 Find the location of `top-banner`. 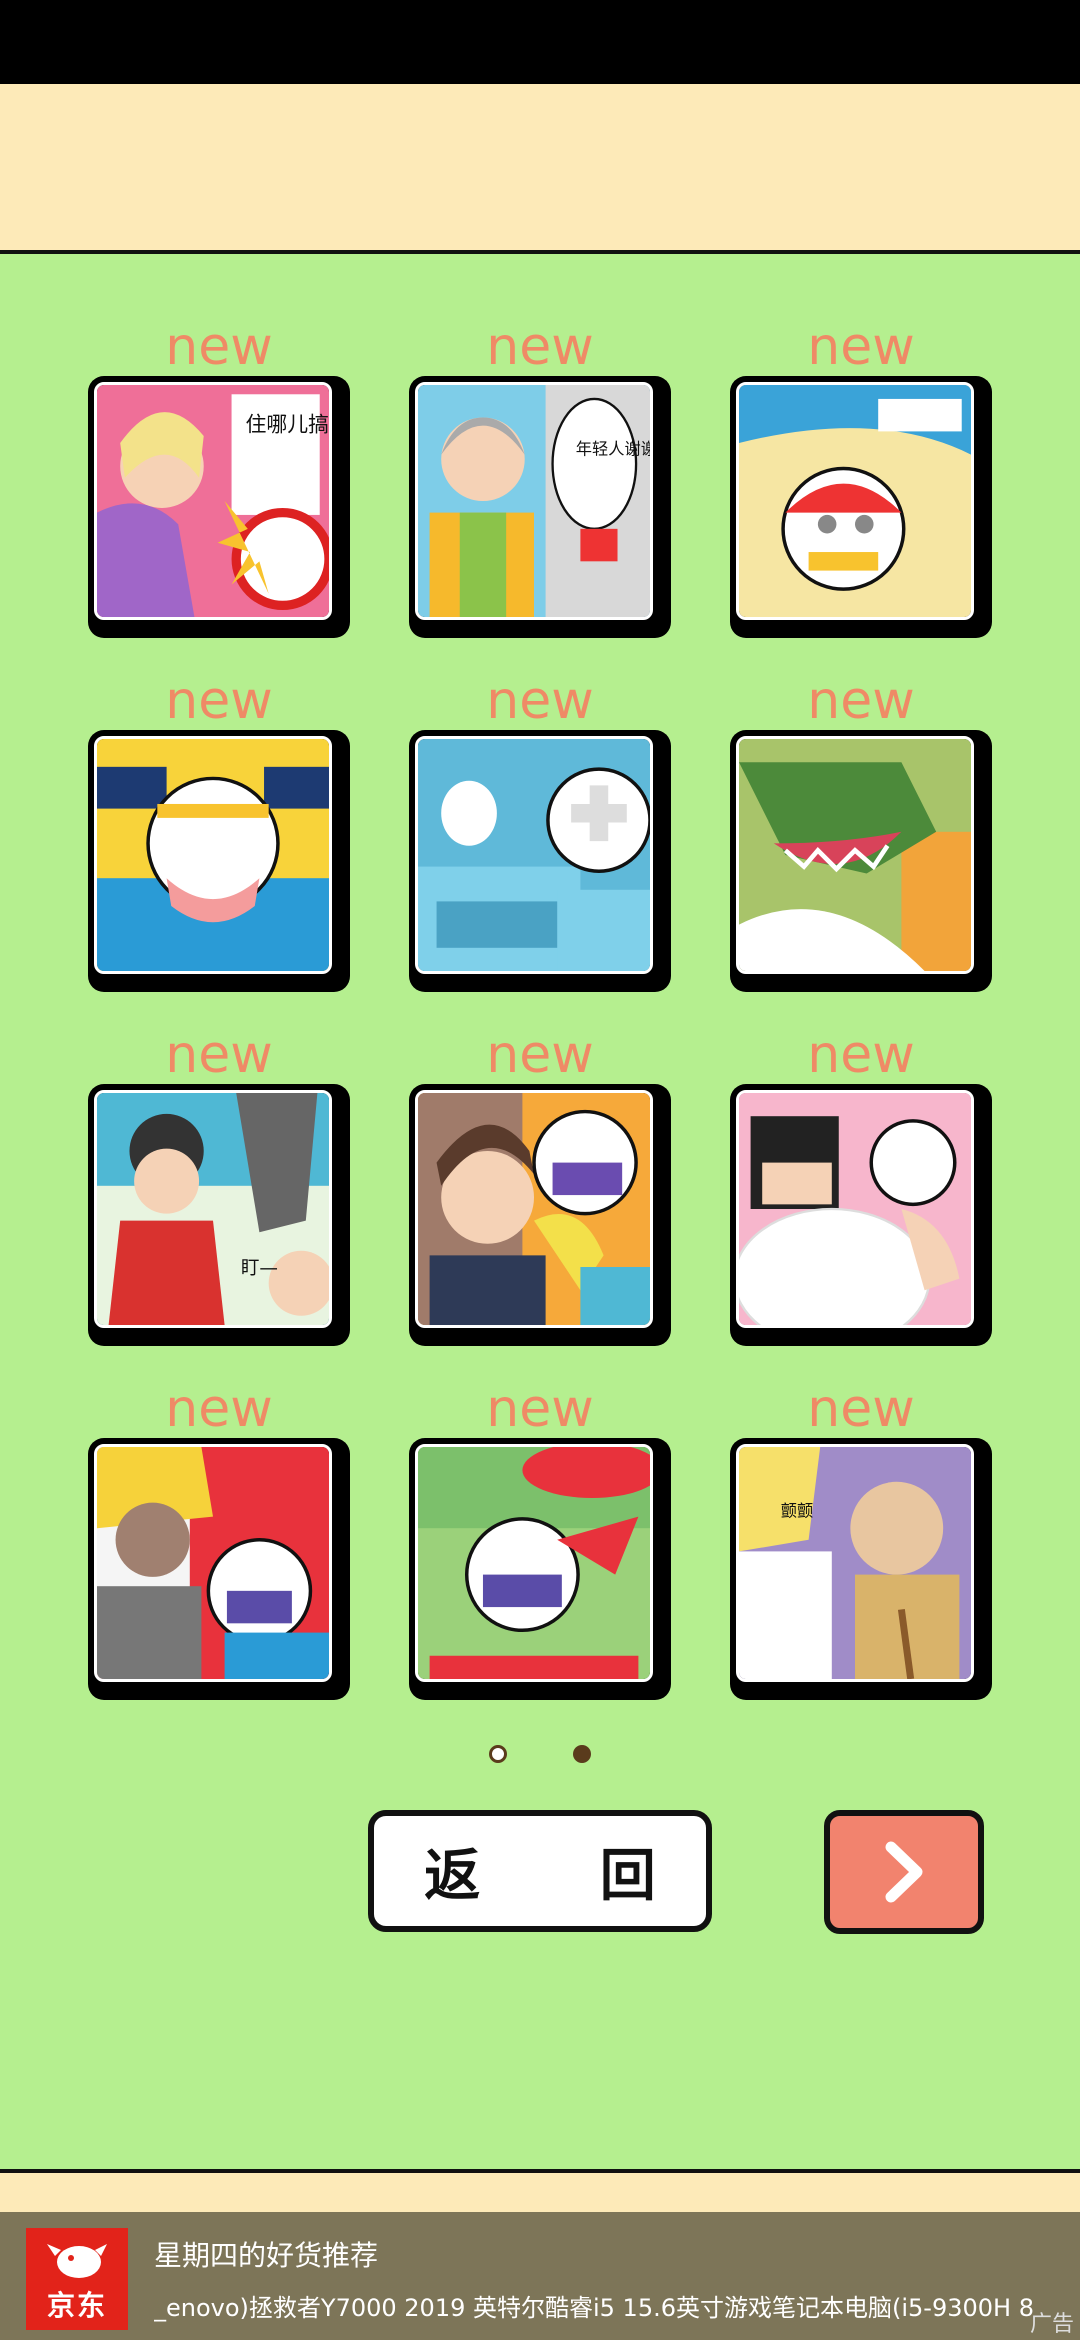

top-banner is located at coordinates (540, 169).